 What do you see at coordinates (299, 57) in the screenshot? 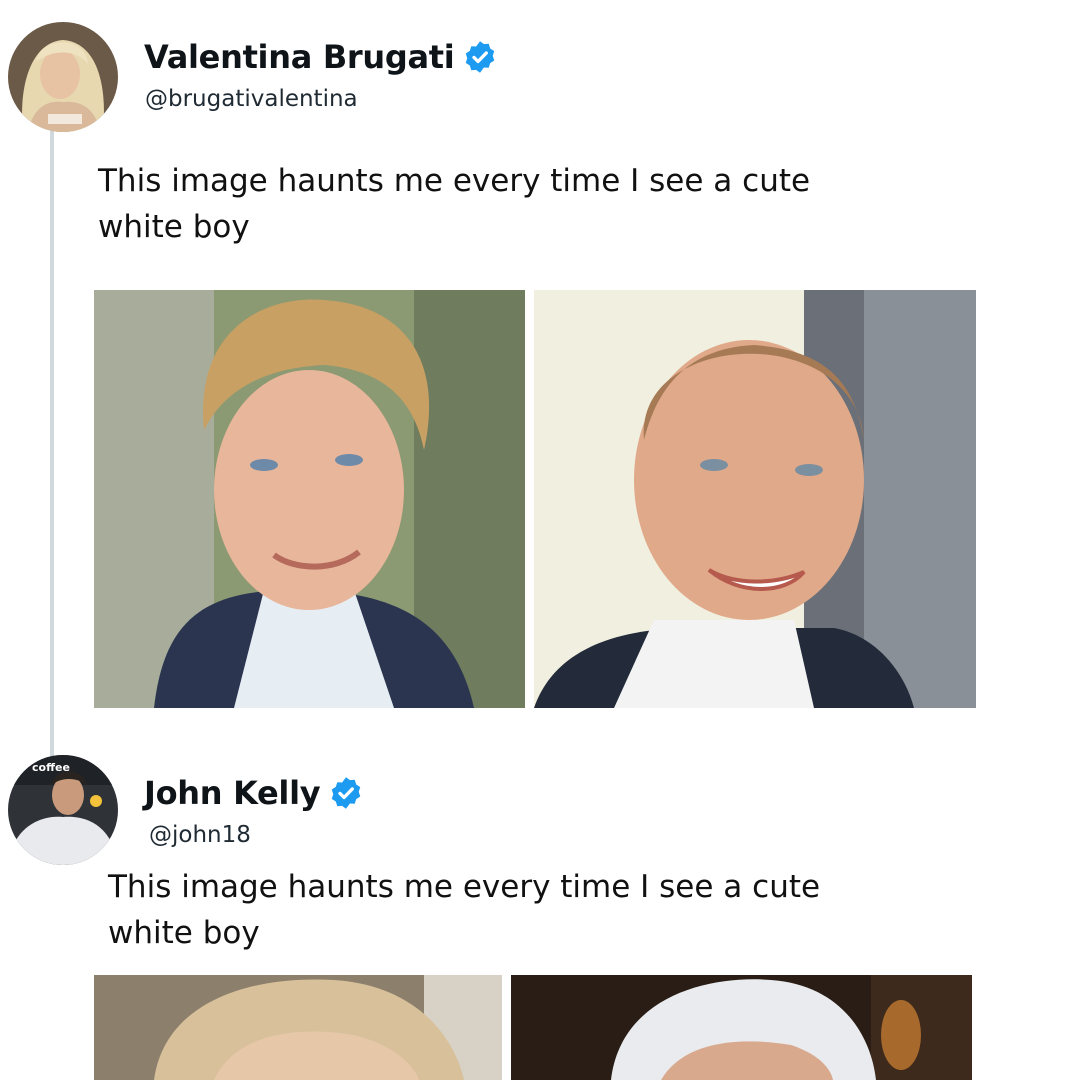
I see `display-name-text: Valentina Brugati` at bounding box center [299, 57].